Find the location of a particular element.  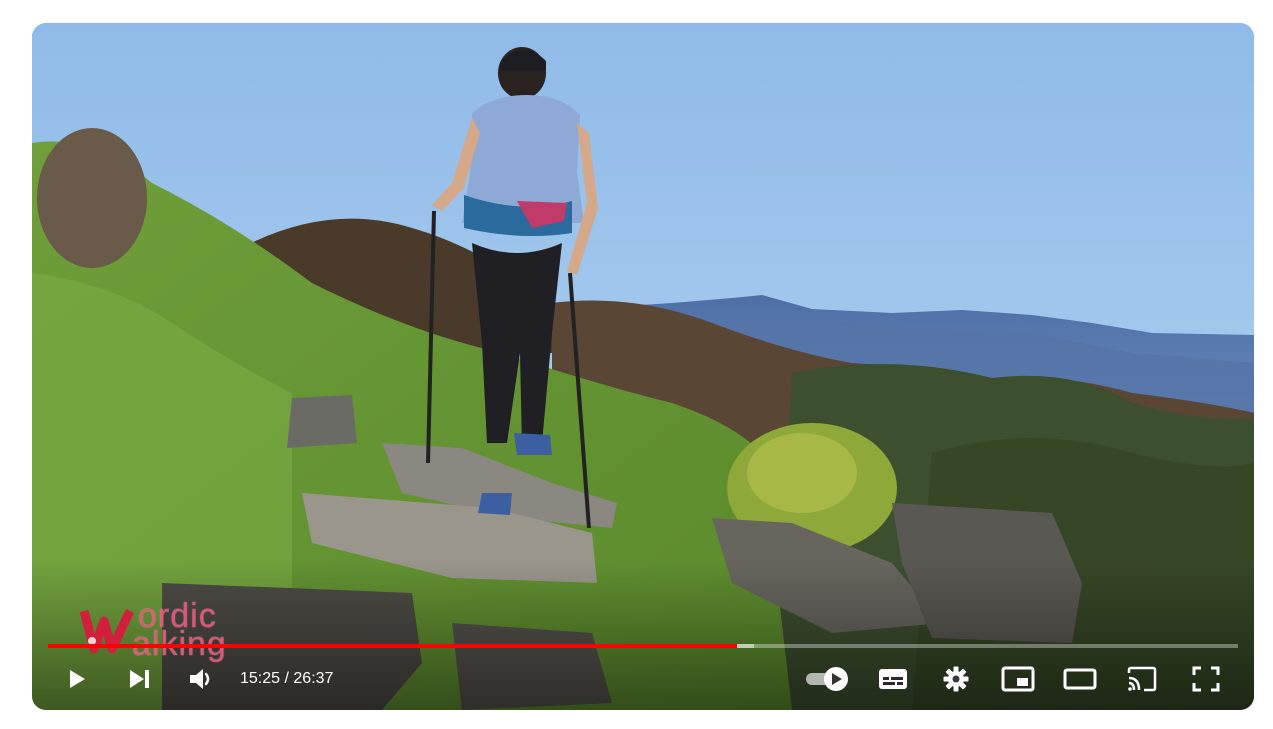

next-video-button is located at coordinates (140, 679).